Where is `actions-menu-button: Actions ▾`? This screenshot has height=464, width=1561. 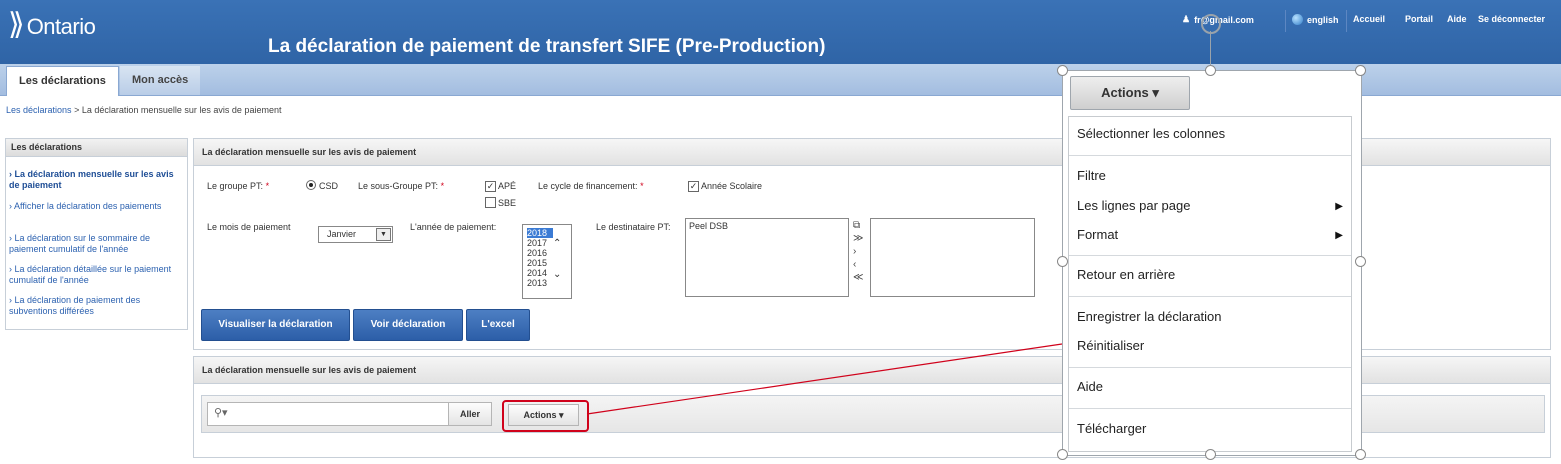
actions-menu-button: Actions ▾ is located at coordinates (1130, 93).